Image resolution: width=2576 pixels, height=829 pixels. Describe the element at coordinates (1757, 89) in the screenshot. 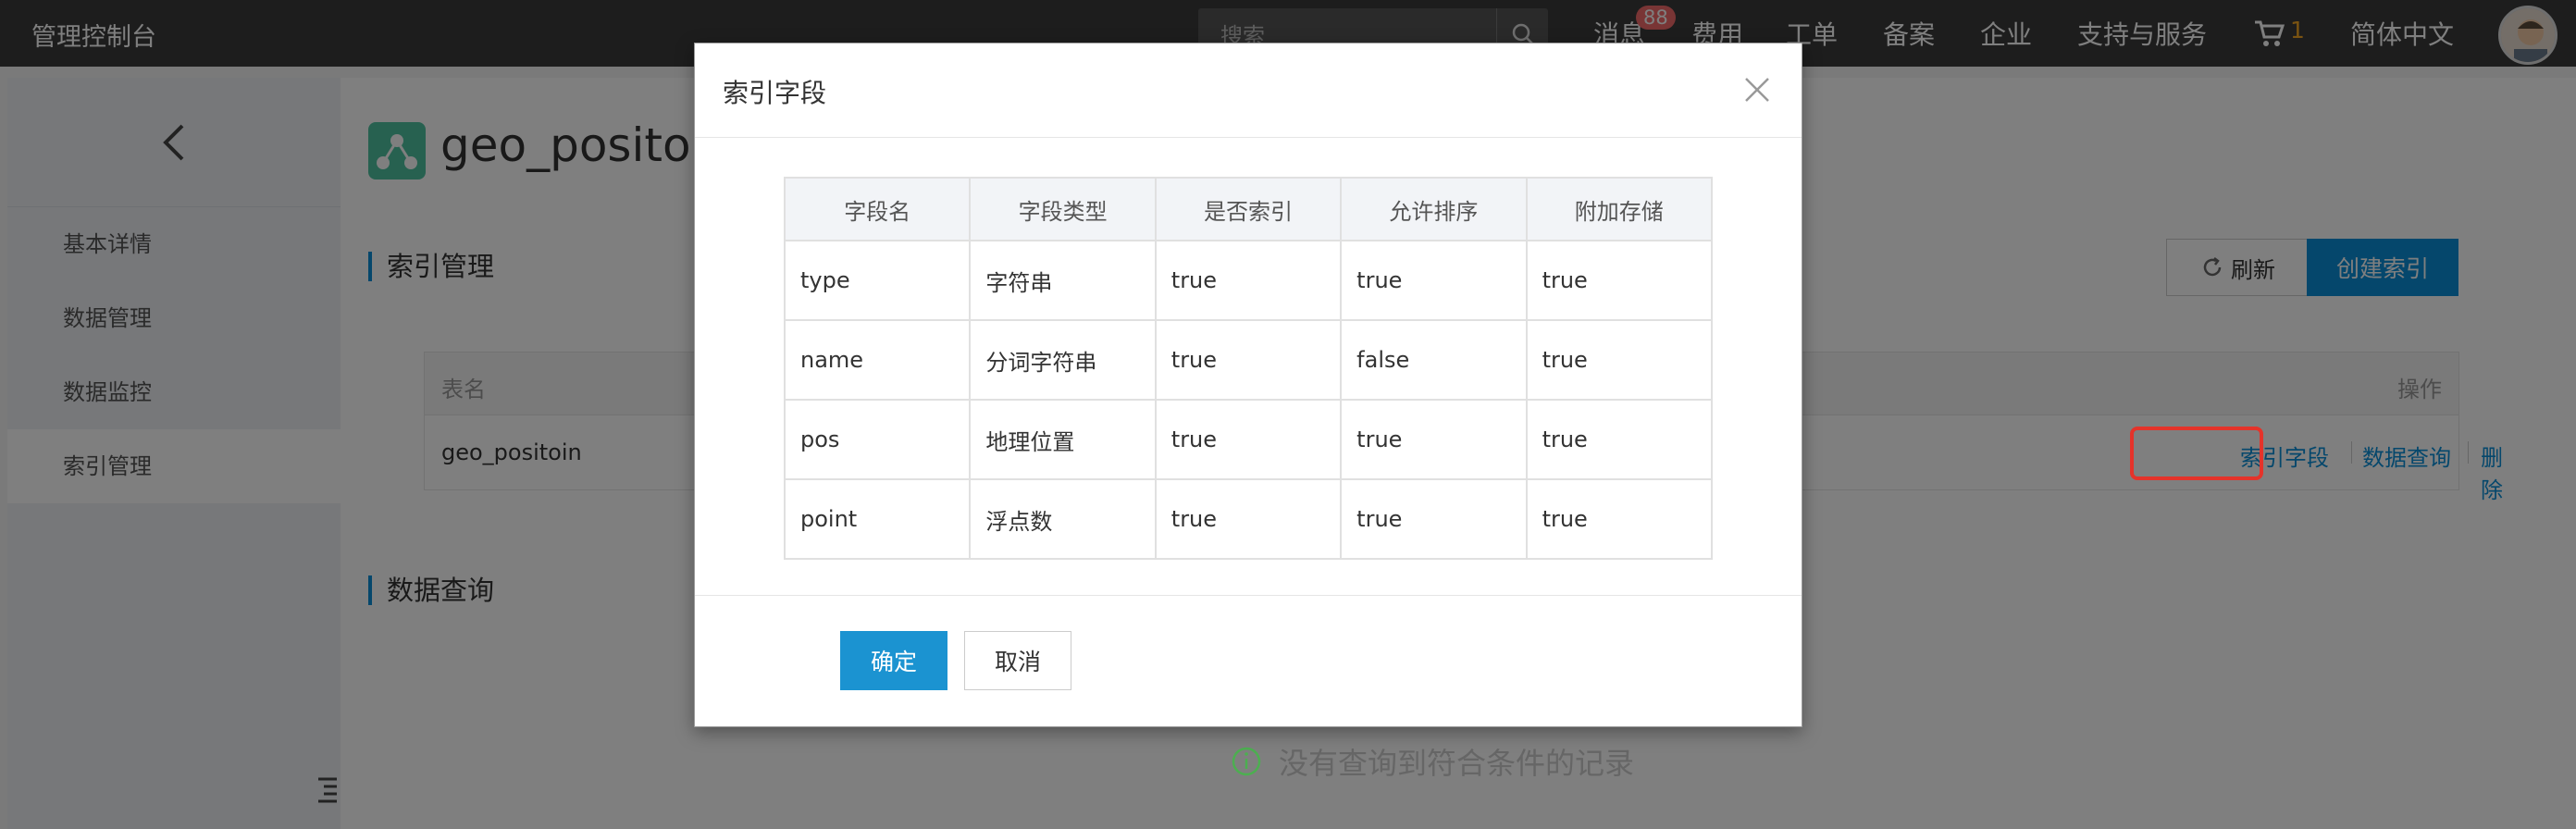

I see `close-icon` at that location.